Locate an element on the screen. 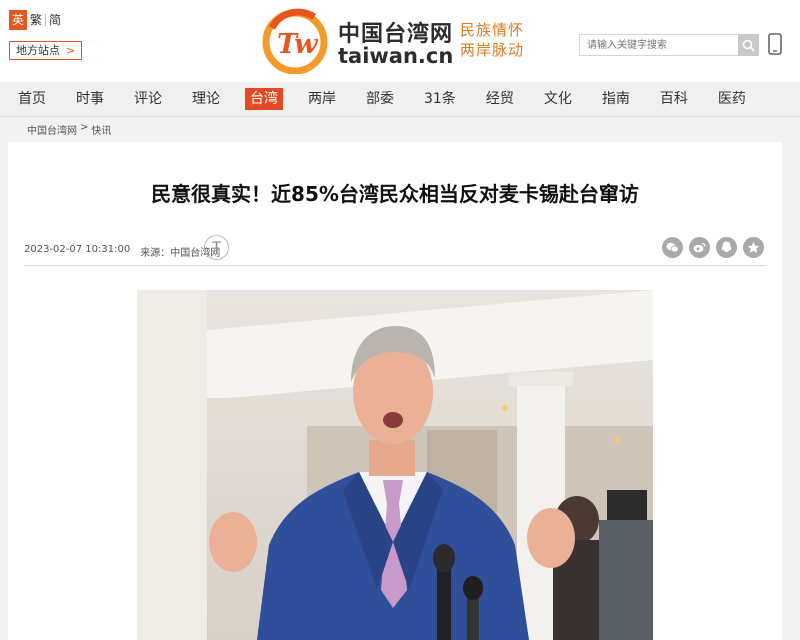 The image size is (800, 640). font-size-icon: T is located at coordinates (216, 247).